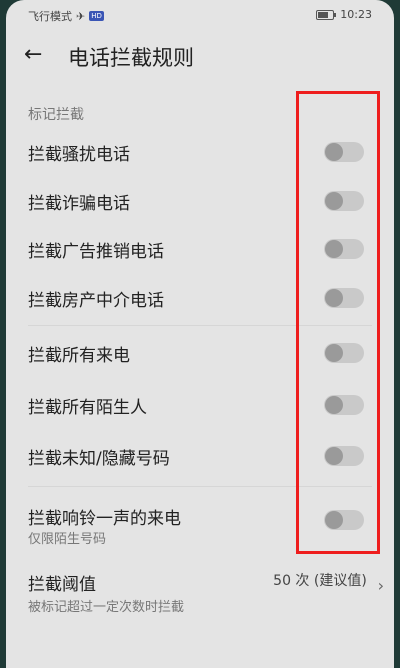 This screenshot has height=668, width=400. I want to click on rule-label: 拦截所有陌生人, so click(87, 408).